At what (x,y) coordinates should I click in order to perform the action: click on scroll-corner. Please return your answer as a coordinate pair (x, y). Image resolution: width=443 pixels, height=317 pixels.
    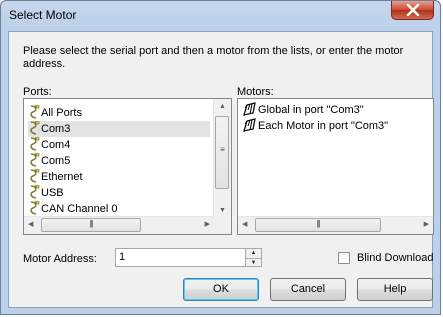
    Looking at the image, I should click on (222, 225).